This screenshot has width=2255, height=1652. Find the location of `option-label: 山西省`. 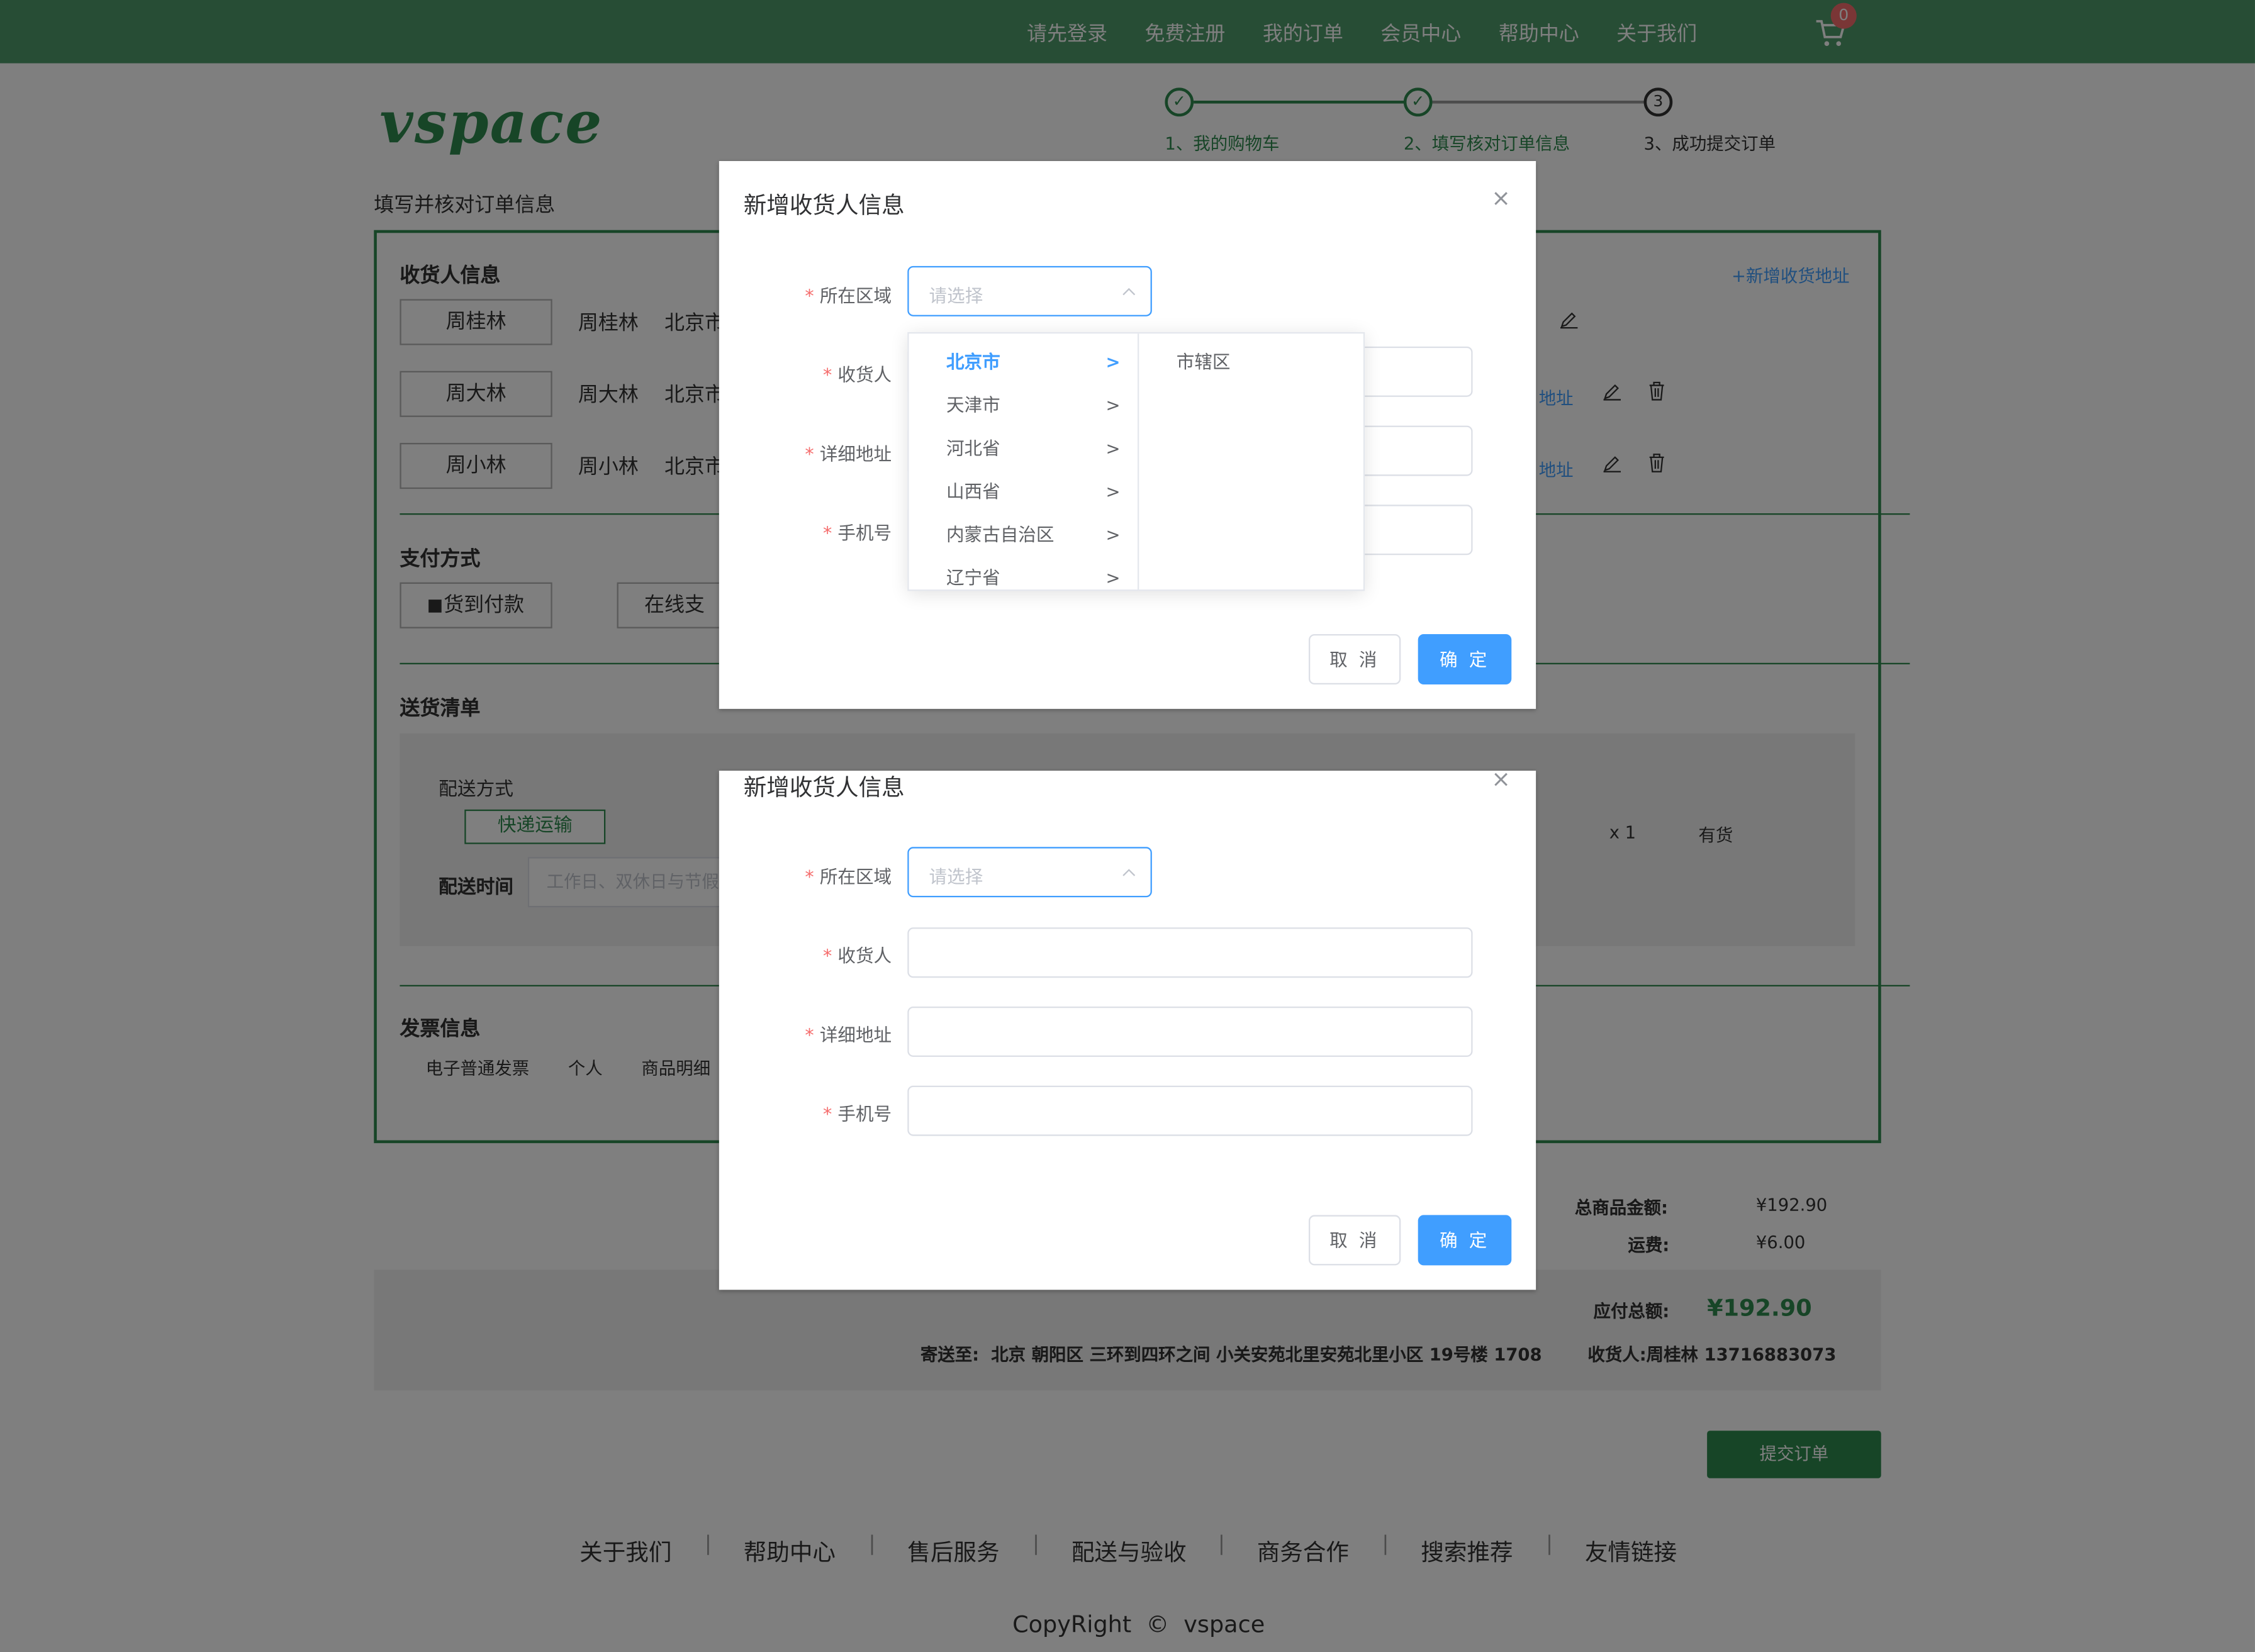

option-label: 山西省 is located at coordinates (973, 491).